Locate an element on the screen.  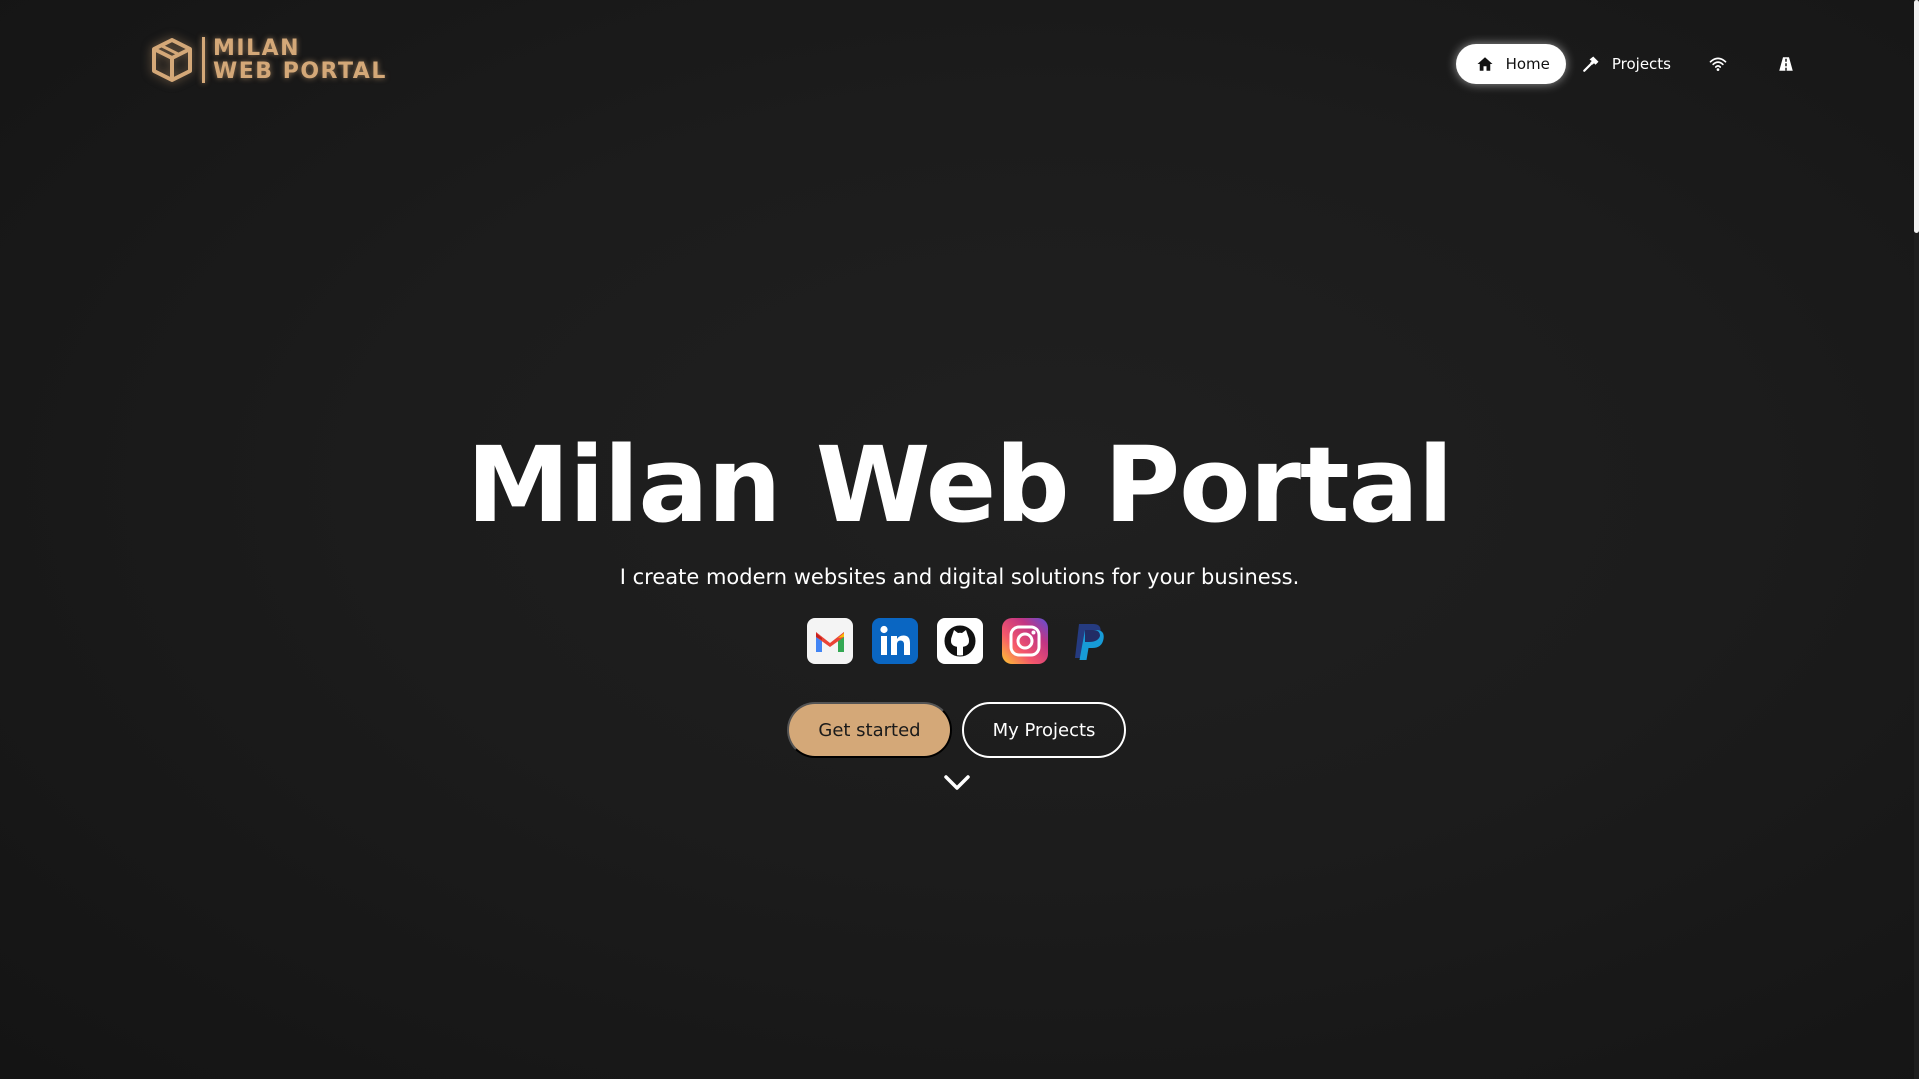
home-icon is located at coordinates (1485, 64).